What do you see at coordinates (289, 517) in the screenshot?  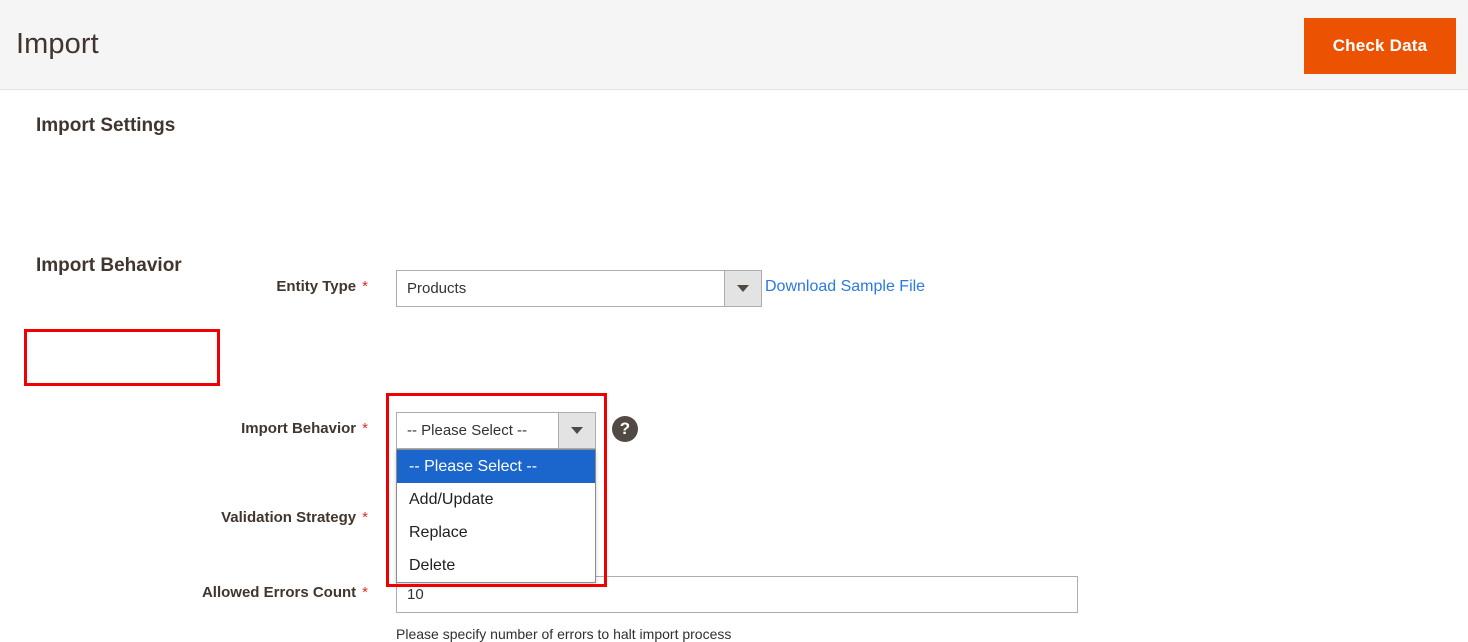 I see `validation-strategy-label-text: Validation Strategy` at bounding box center [289, 517].